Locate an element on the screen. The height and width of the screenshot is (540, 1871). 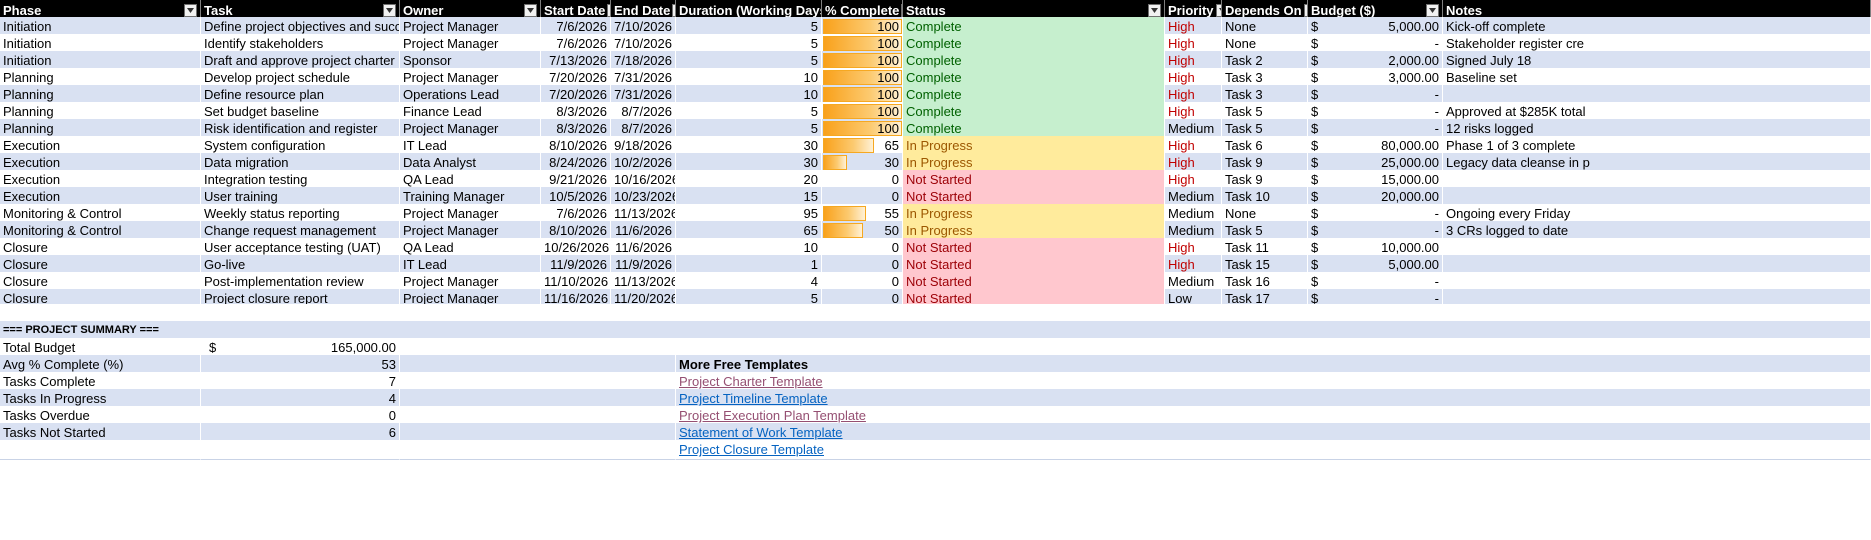
summary-row-extra: Project Closure Template is located at coordinates (935, 450).